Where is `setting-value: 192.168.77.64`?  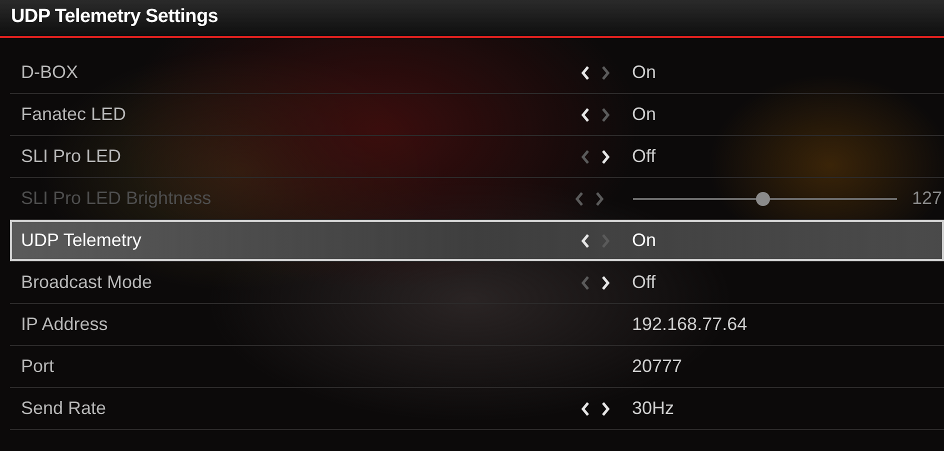
setting-value: 192.168.77.64 is located at coordinates (690, 324).